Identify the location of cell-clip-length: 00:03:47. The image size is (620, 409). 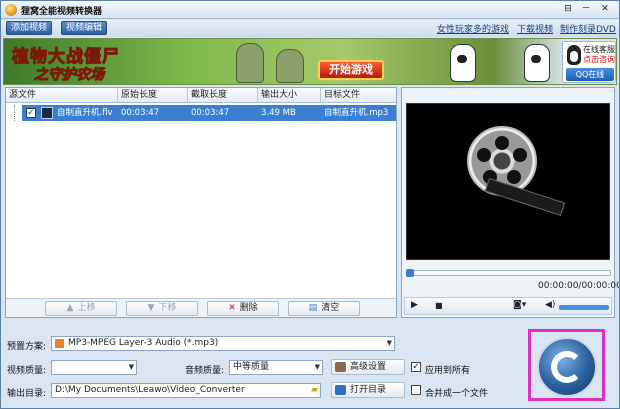
(210, 113).